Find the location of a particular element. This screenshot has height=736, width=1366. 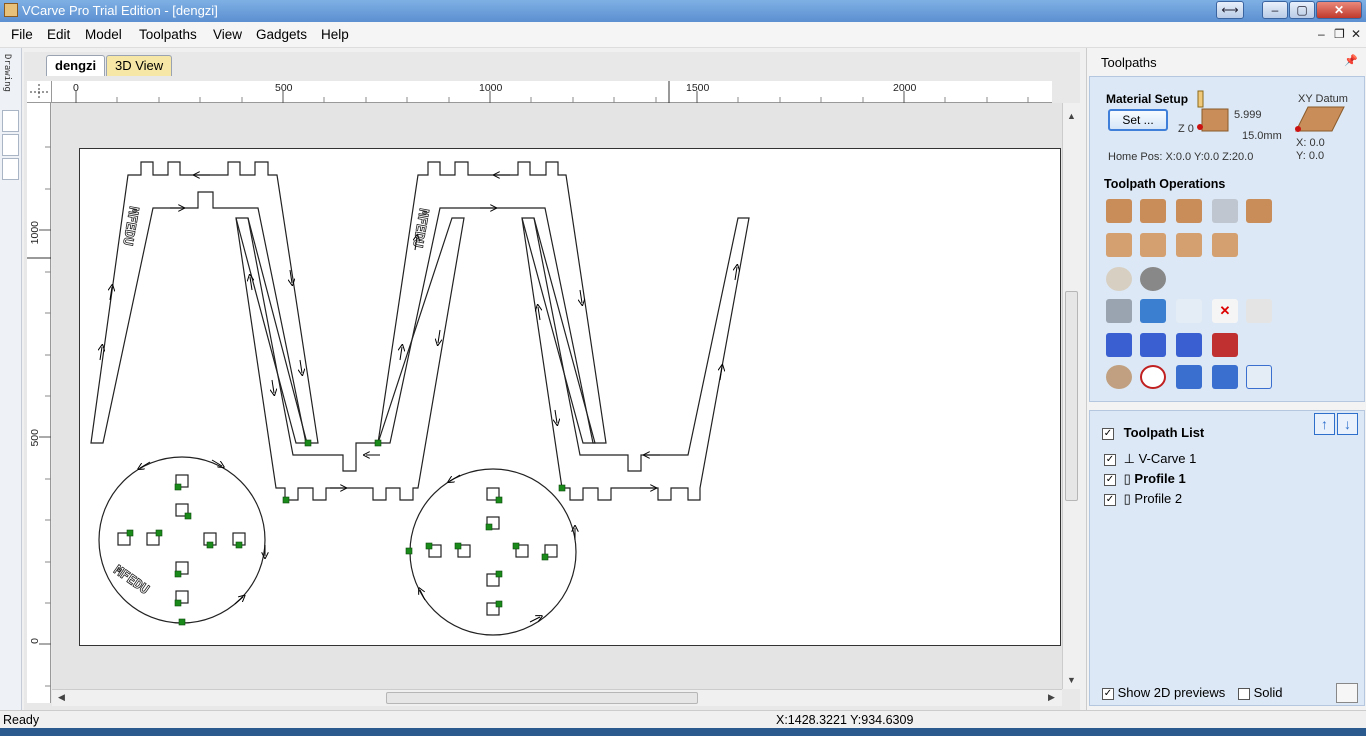

toolpath-item-label: V-Carve 1 is located at coordinates (1167, 458).